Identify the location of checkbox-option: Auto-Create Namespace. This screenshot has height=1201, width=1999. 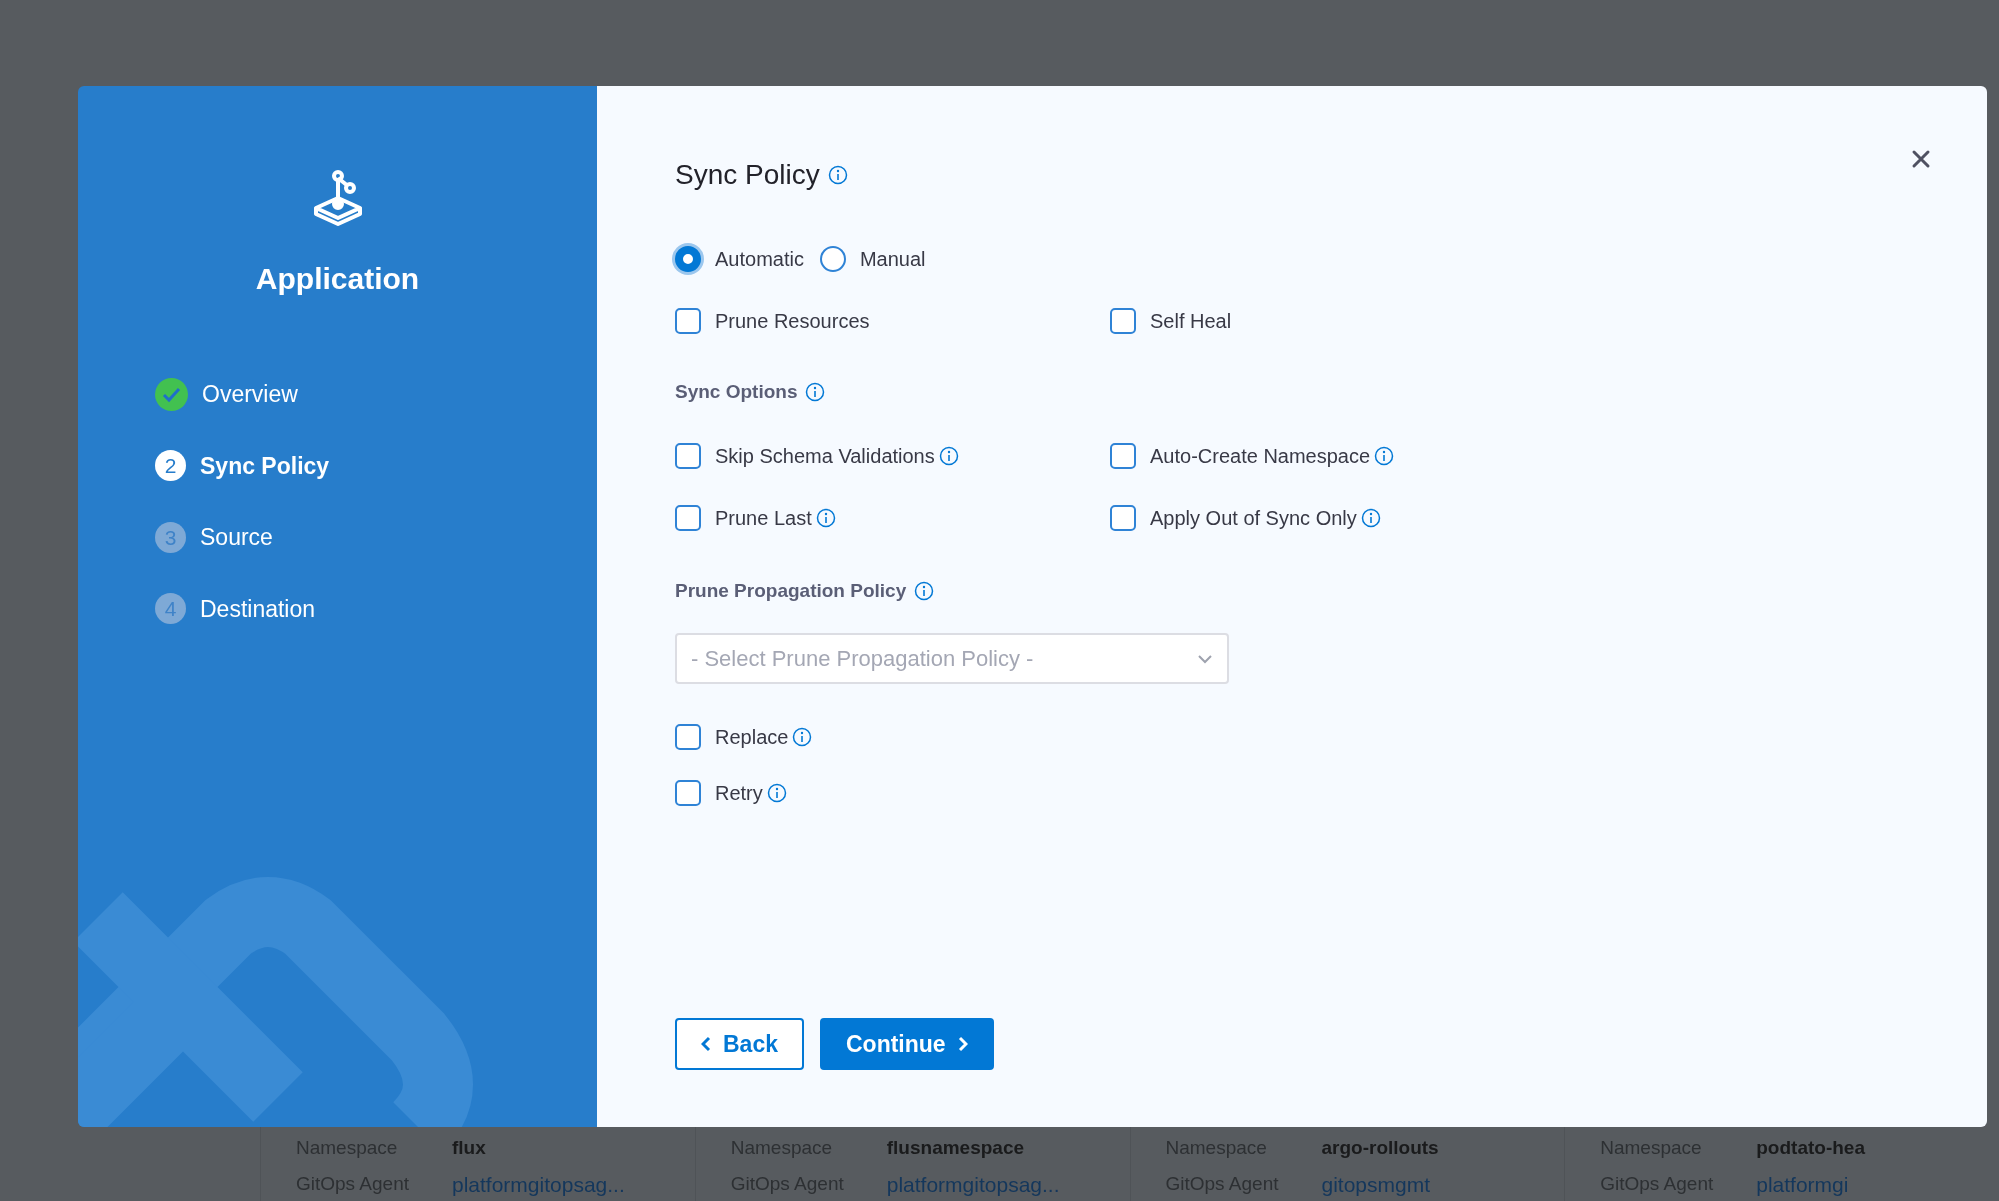
(1240, 455).